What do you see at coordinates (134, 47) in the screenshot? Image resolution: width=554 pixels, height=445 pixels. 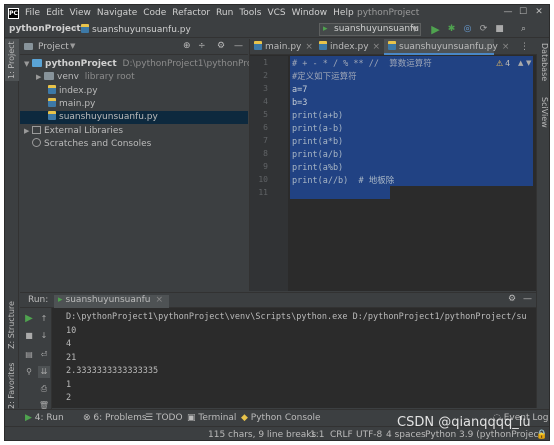 I see `project-panel-header: Project ▼ ⊕ ÷ ⚙ —` at bounding box center [134, 47].